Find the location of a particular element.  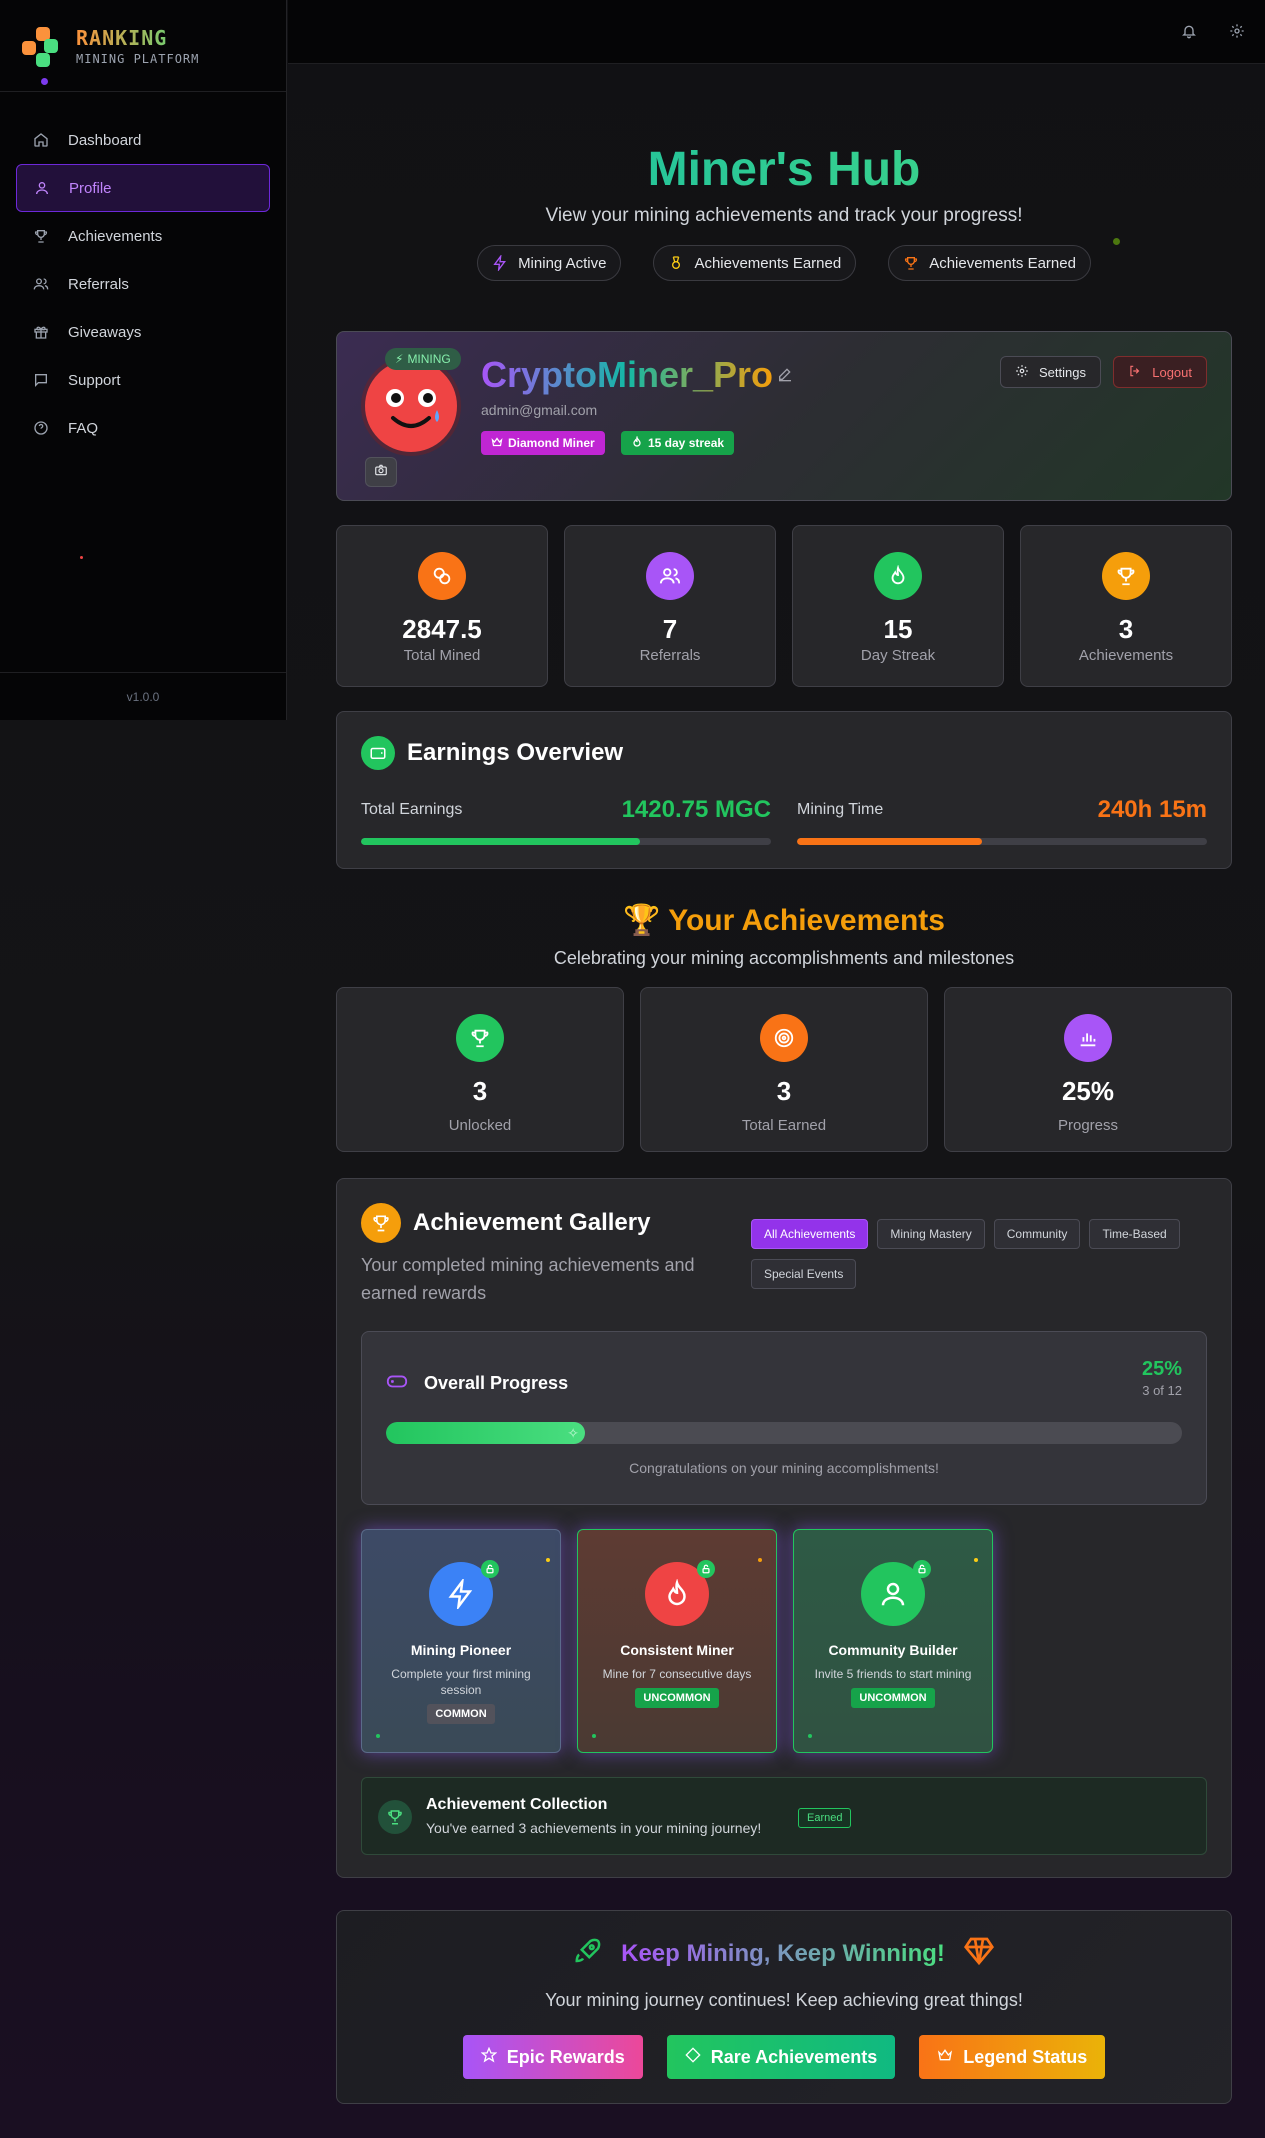

rare-achievements-button: Rare Achievements is located at coordinates (781, 2057).